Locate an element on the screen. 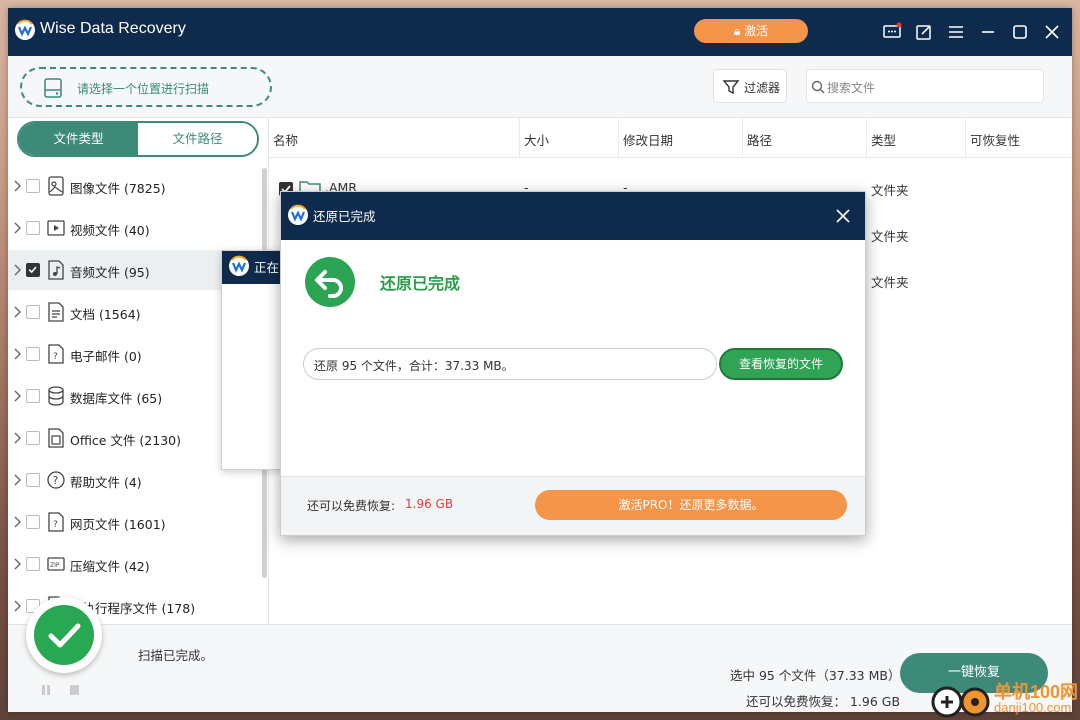 The image size is (1080, 720). sidebar-item: ZIP 压缩文件 (42) is located at coordinates (134, 564).